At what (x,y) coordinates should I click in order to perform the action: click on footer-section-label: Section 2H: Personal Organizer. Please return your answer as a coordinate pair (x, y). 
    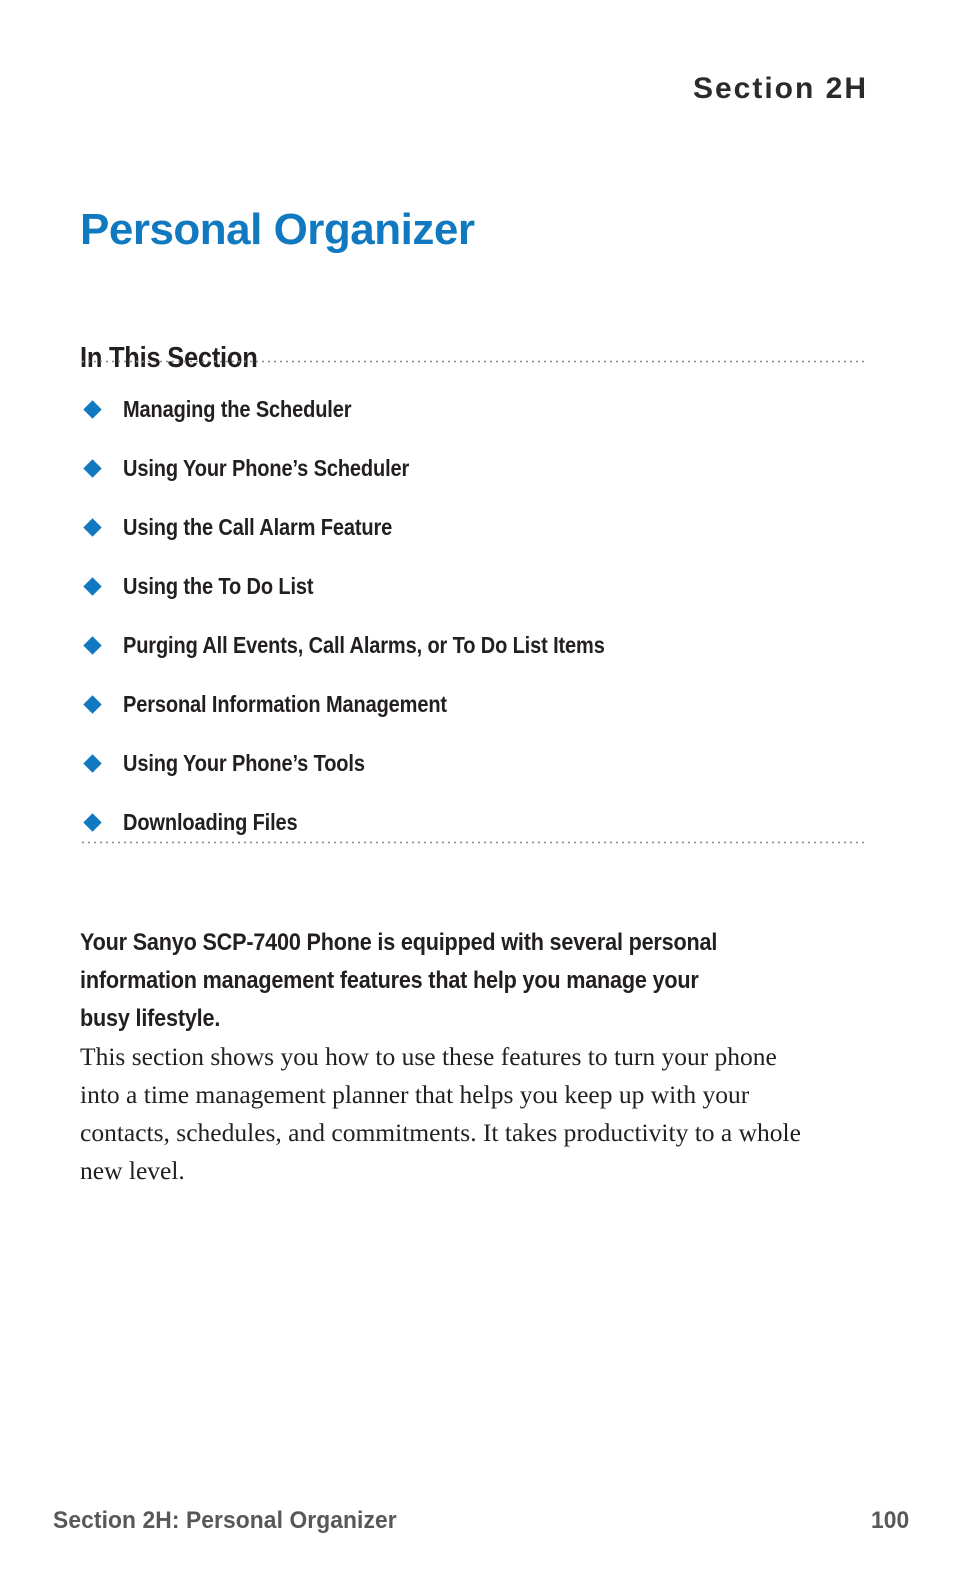
    Looking at the image, I should click on (225, 1520).